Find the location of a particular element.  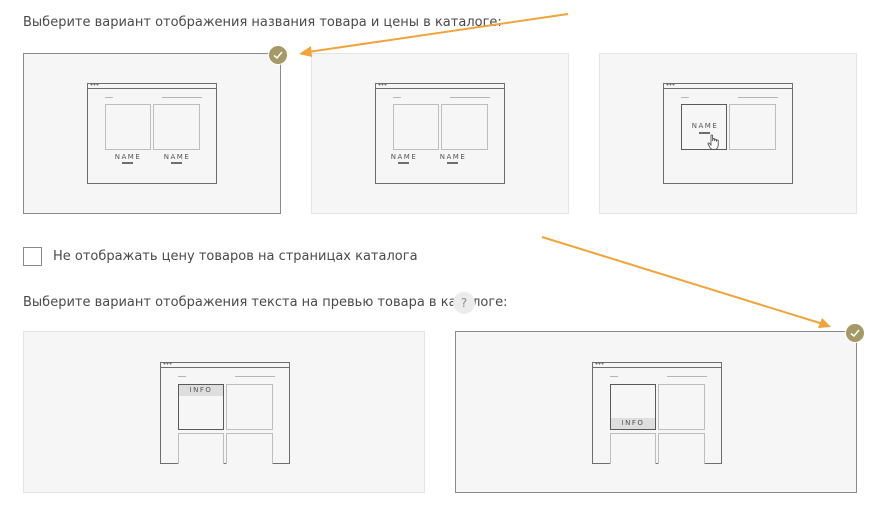

text-preview-option-1: INFO is located at coordinates (224, 412).